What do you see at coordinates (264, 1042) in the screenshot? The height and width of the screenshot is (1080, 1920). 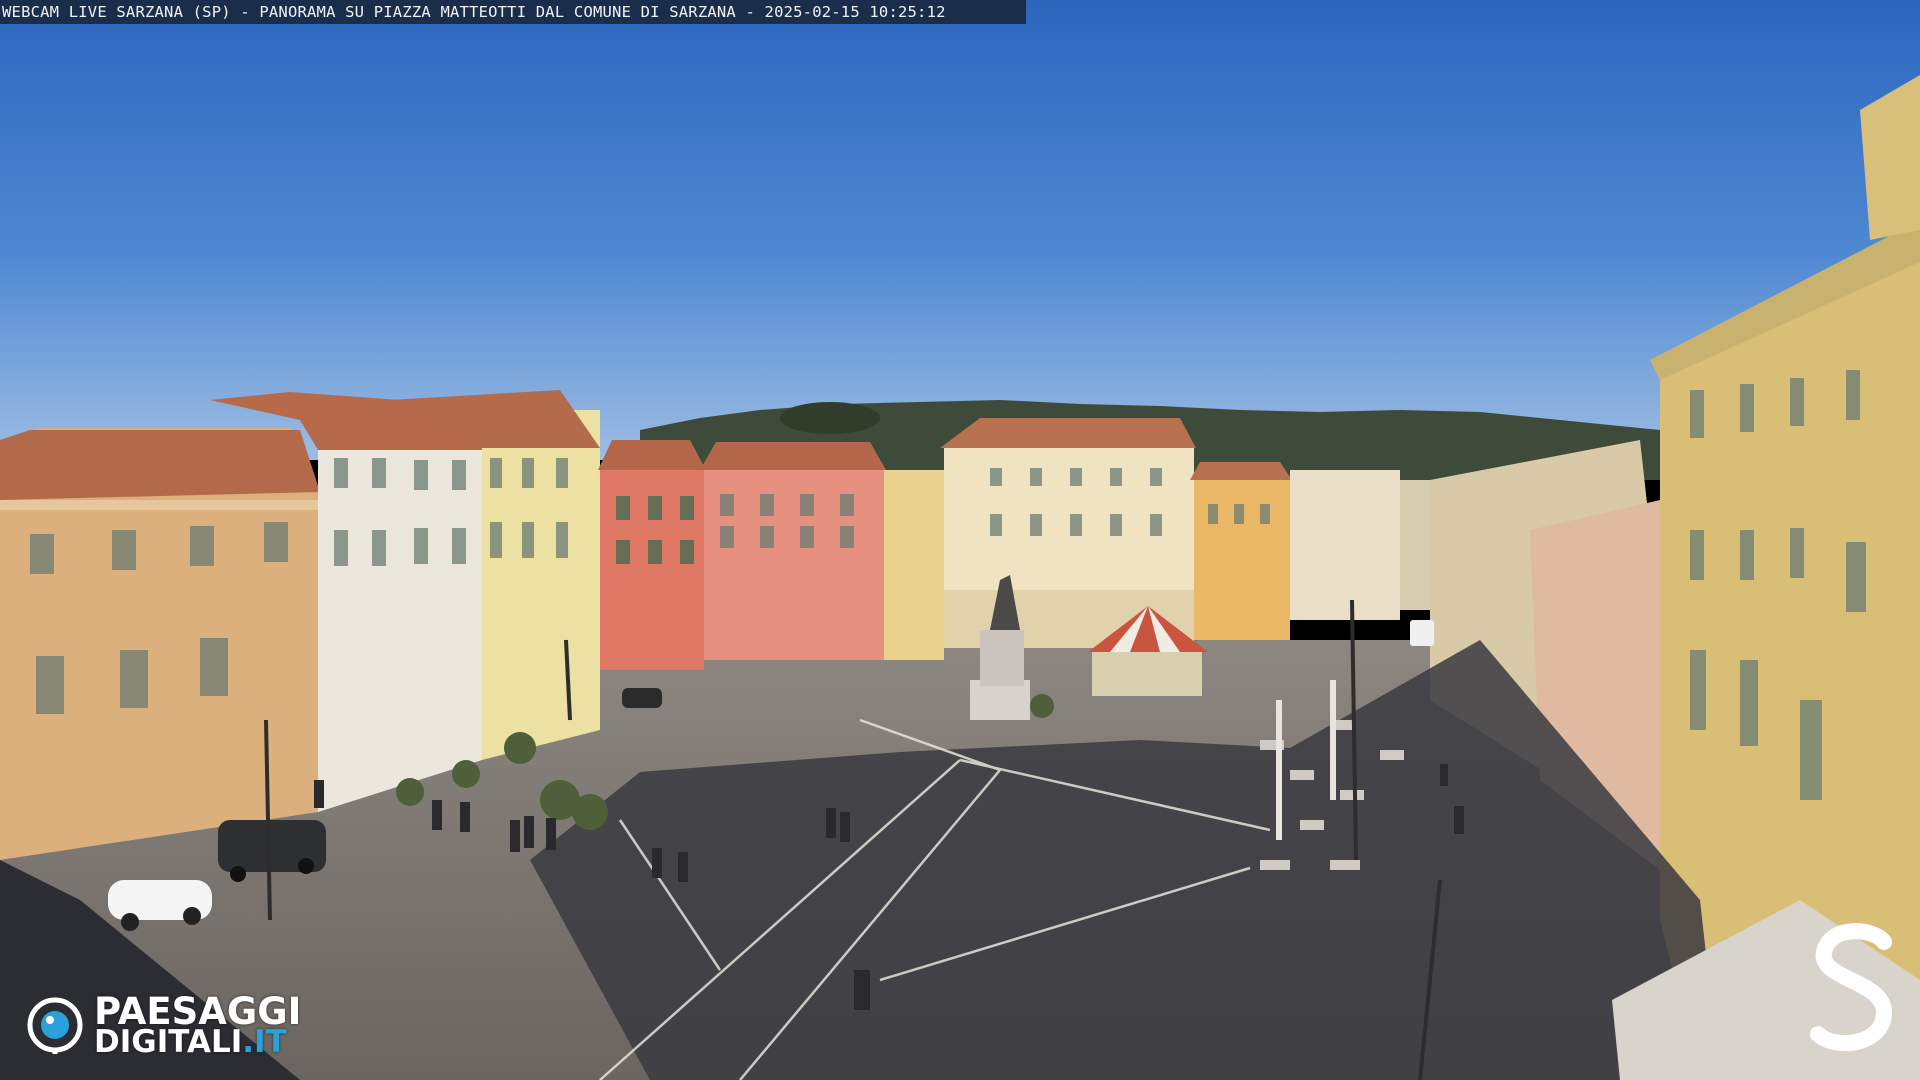 I see `logo-tld: .IT` at bounding box center [264, 1042].